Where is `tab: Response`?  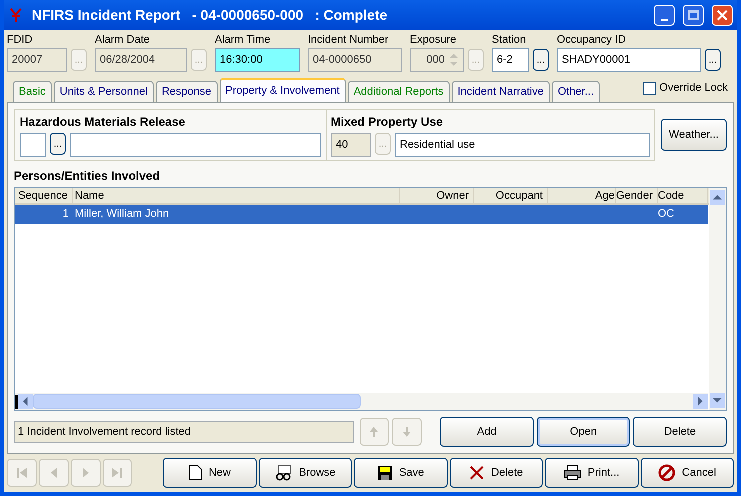
tab: Response is located at coordinates (187, 91).